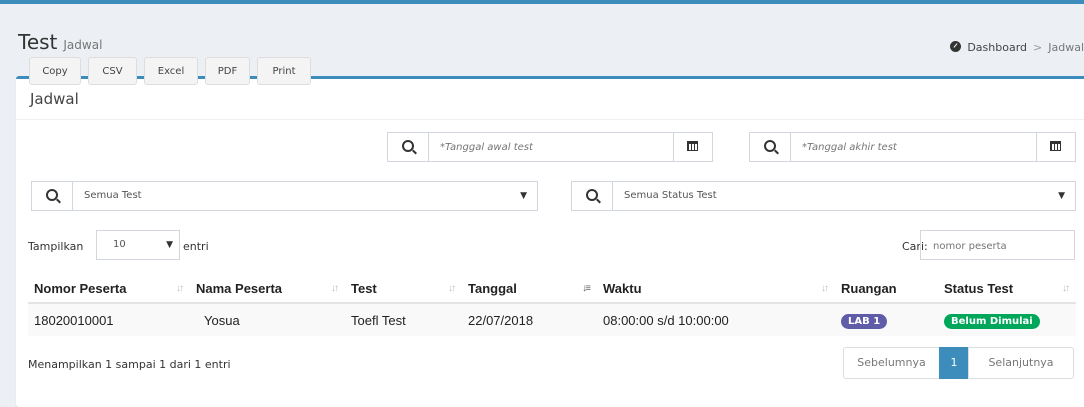  I want to click on column-header-label: Ruangan, so click(869, 288).